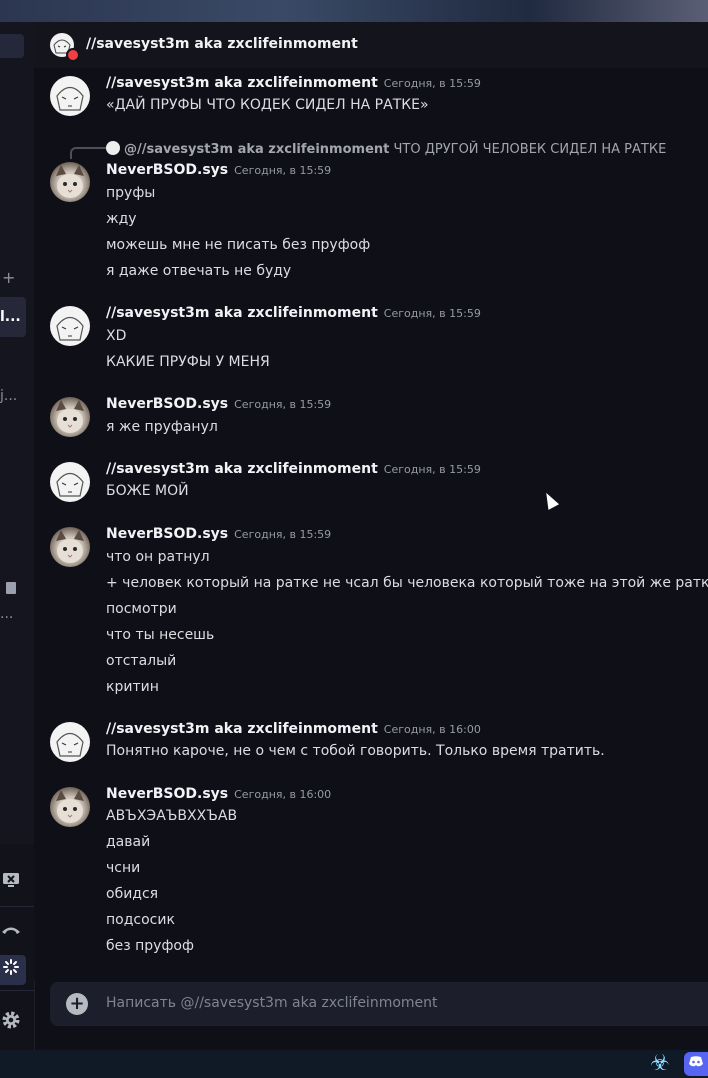  Describe the element at coordinates (257, 149) in the screenshot. I see `reply-mention: @//savesyst3m aka zxclifeinmoment` at that location.